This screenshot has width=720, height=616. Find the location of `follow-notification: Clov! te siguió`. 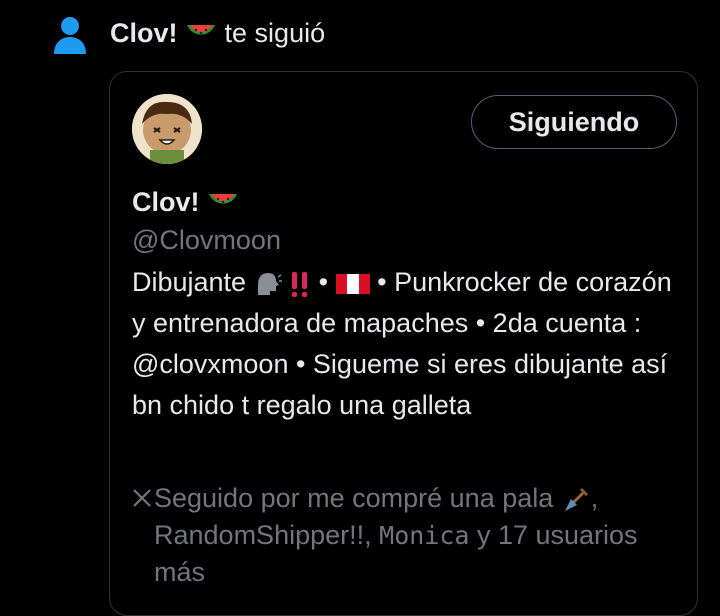

follow-notification: Clov! te siguió is located at coordinates (360, 35).